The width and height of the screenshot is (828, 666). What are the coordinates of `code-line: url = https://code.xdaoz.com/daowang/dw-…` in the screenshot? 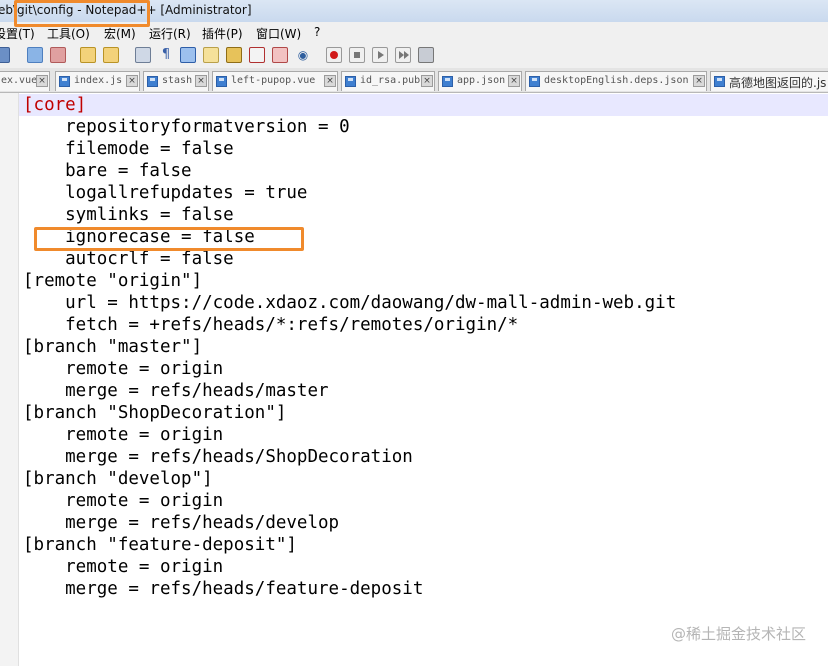 It's located at (350, 303).